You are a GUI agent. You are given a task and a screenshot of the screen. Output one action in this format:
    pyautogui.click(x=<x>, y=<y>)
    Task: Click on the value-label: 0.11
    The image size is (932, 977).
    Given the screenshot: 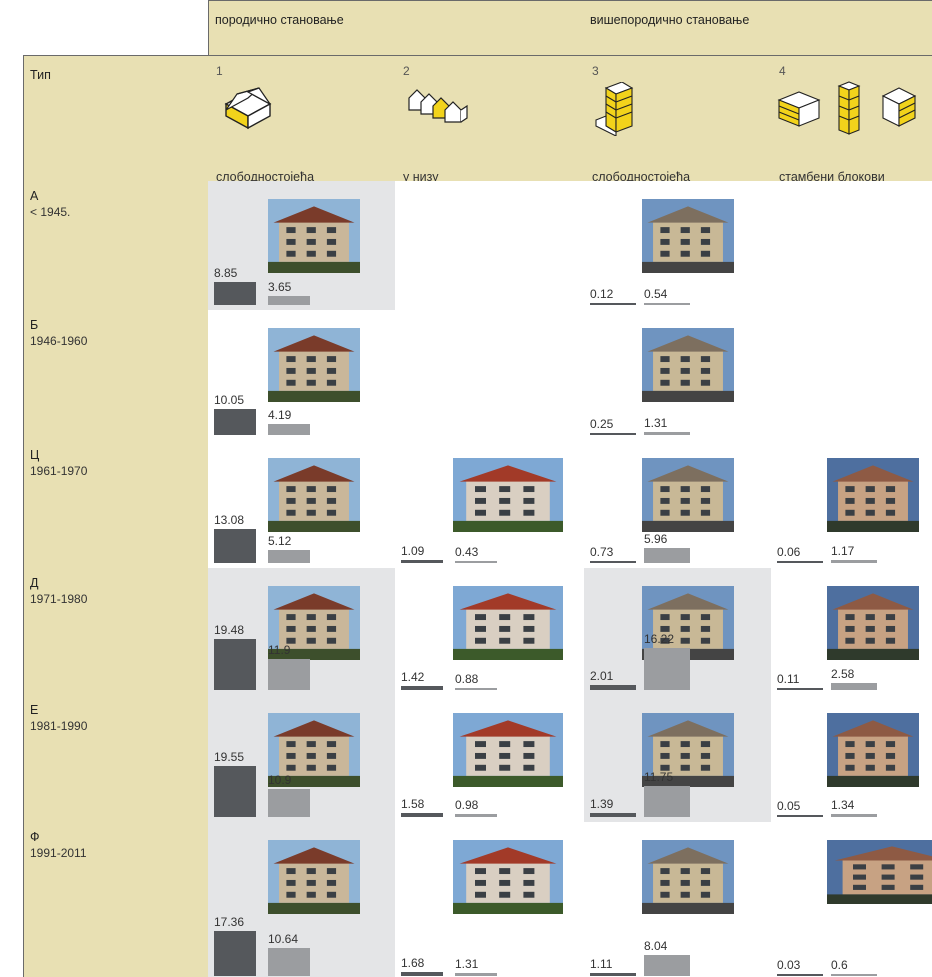 What is the action you would take?
    pyautogui.click(x=788, y=679)
    